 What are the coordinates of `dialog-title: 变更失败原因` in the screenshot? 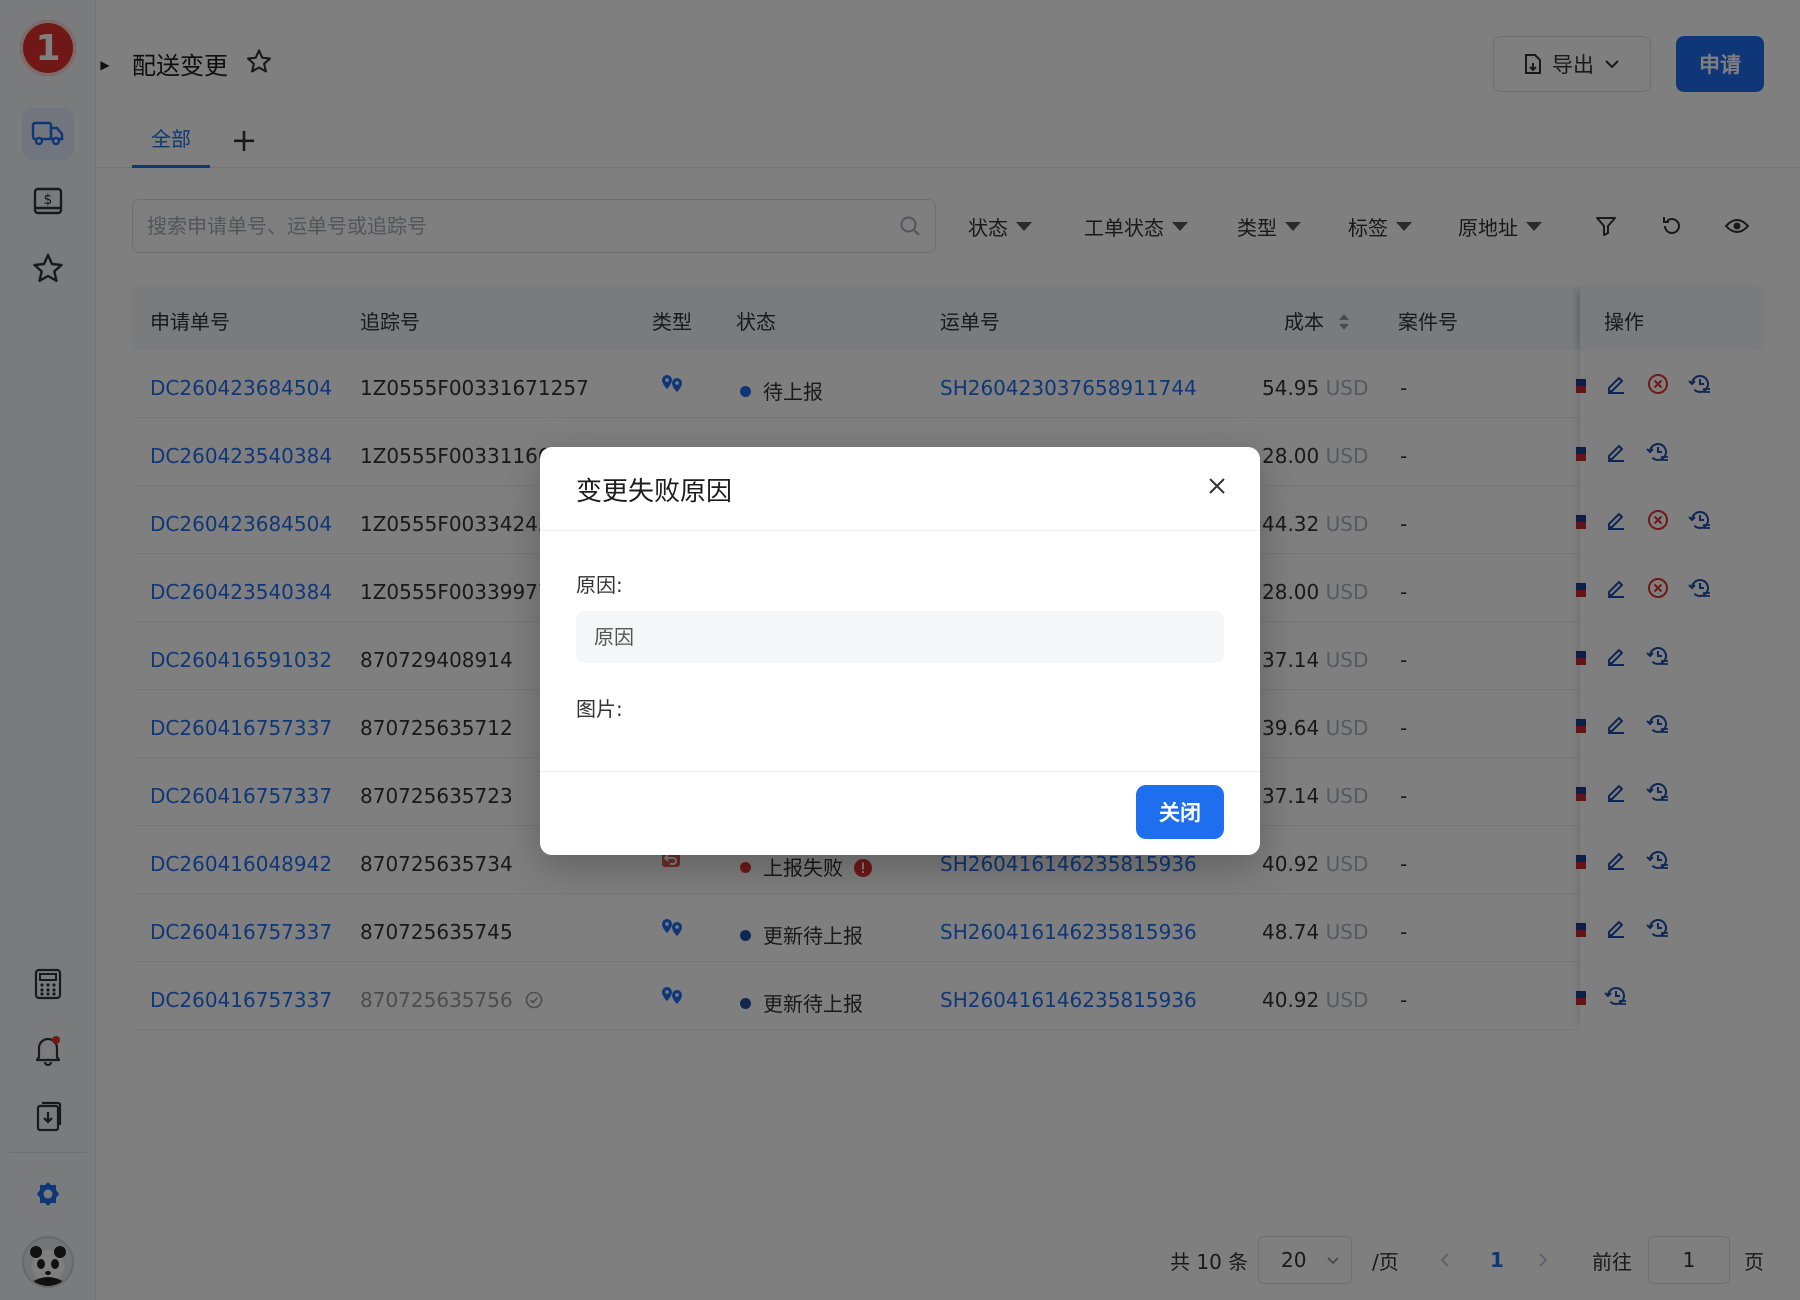 It's located at (654, 492).